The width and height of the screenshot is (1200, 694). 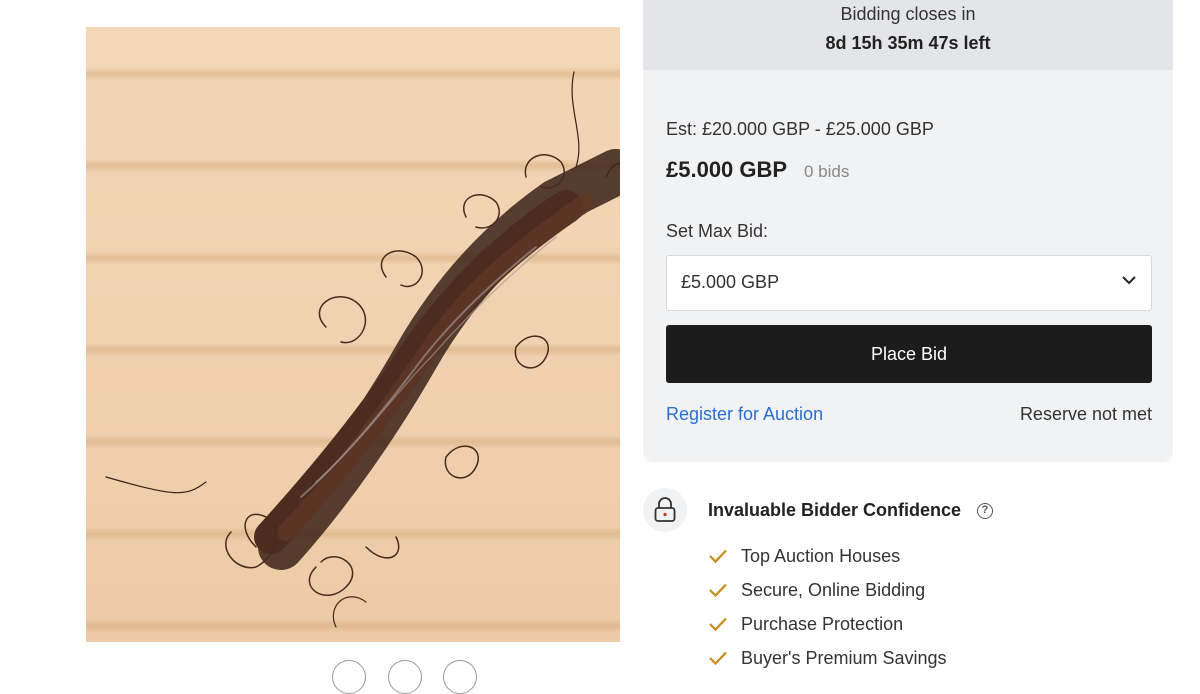 I want to click on lock-icon, so click(x=665, y=509).